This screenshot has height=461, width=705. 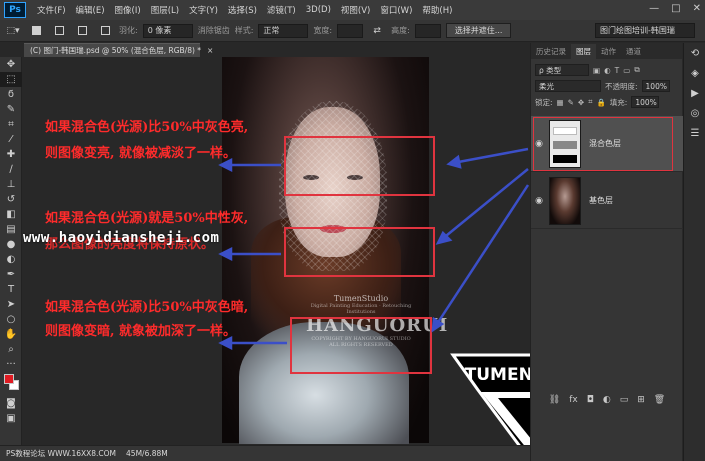 What do you see at coordinates (554, 400) in the screenshot?
I see `link-layers-icon: ⛓` at bounding box center [554, 400].